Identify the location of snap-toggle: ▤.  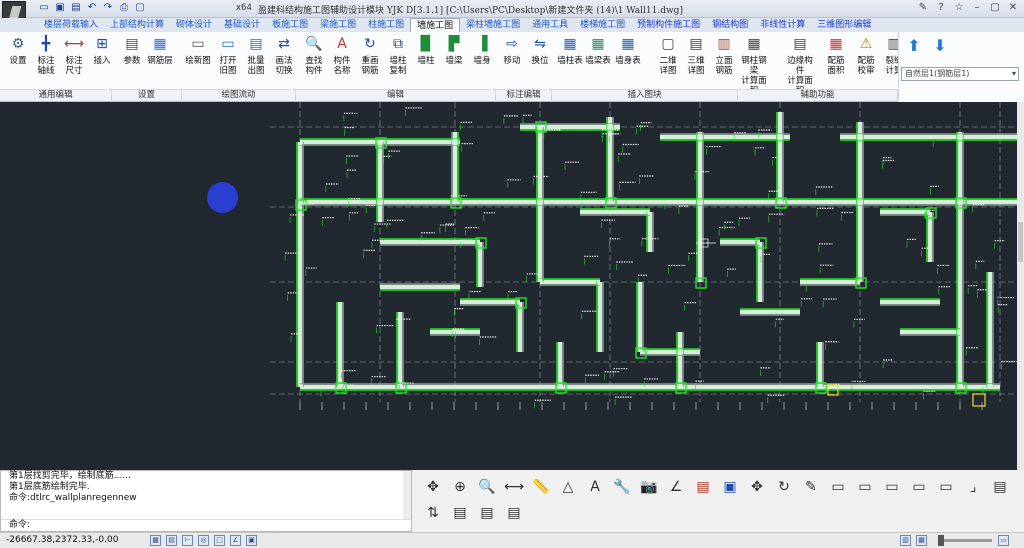
(171, 540).